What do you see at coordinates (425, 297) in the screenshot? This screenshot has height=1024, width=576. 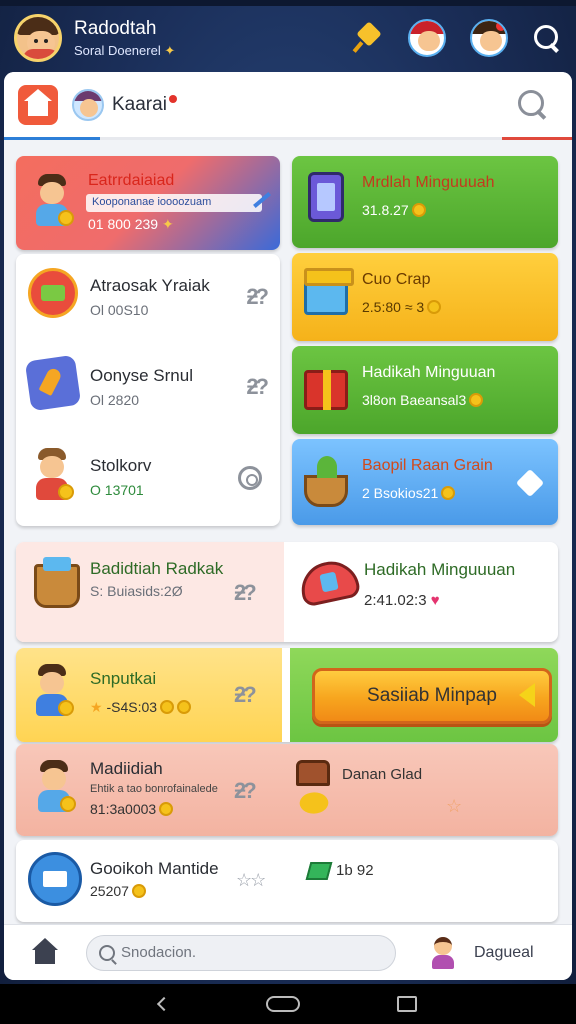 I see `reward-card-yellow: Cuo Crap 2.5:80 ≈ 3` at bounding box center [425, 297].